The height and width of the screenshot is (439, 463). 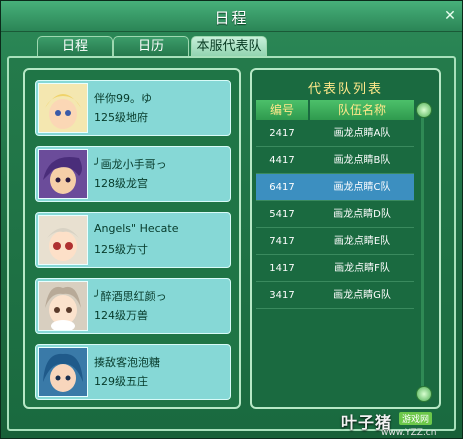 What do you see at coordinates (130, 296) in the screenshot?
I see `member-name: ╯醉酒思红颜っ` at bounding box center [130, 296].